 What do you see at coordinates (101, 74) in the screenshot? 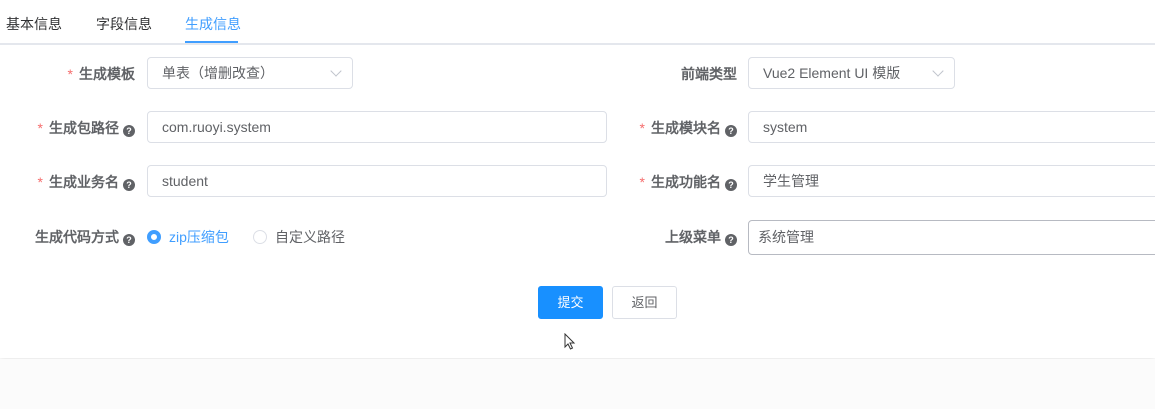
I see `tpl-category-label: * 生成模板` at bounding box center [101, 74].